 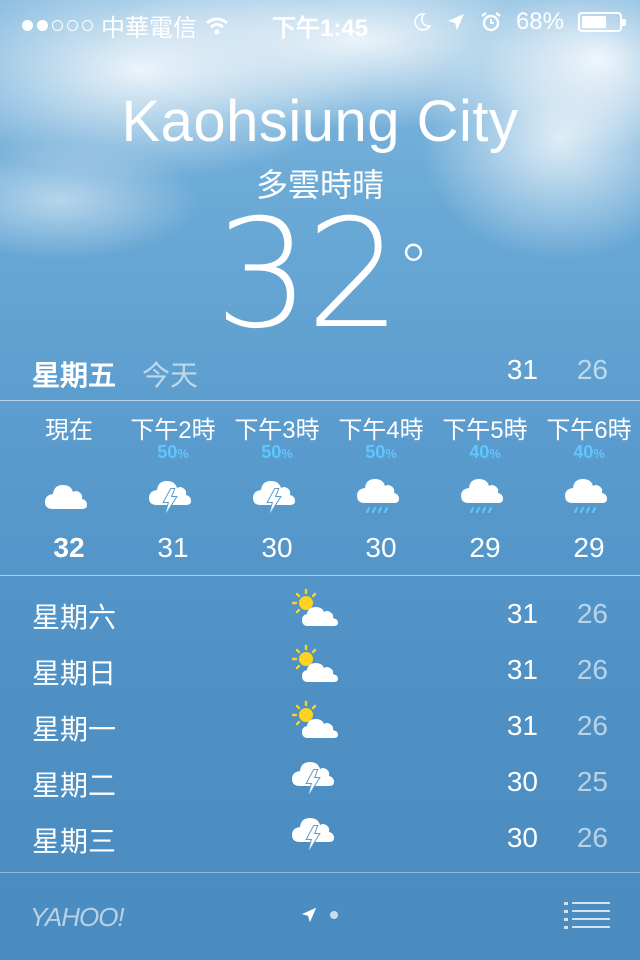 What do you see at coordinates (66, 497) in the screenshot?
I see `cloud-icon` at bounding box center [66, 497].